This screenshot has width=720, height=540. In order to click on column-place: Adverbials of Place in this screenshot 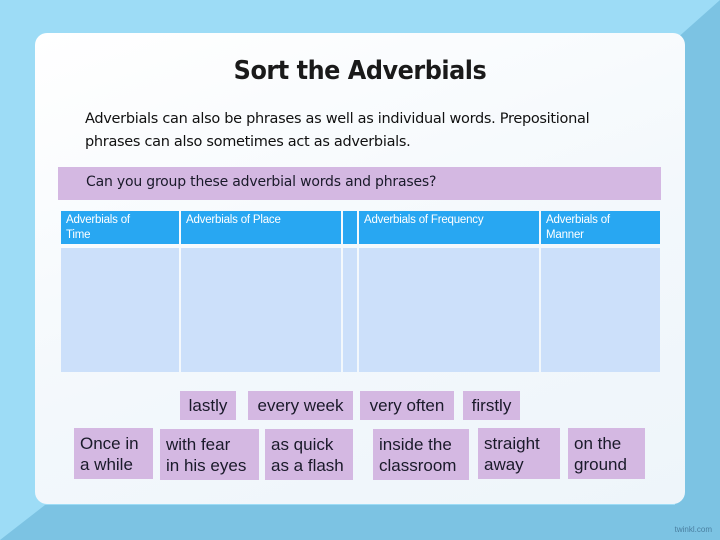, I will do `click(261, 291)`.